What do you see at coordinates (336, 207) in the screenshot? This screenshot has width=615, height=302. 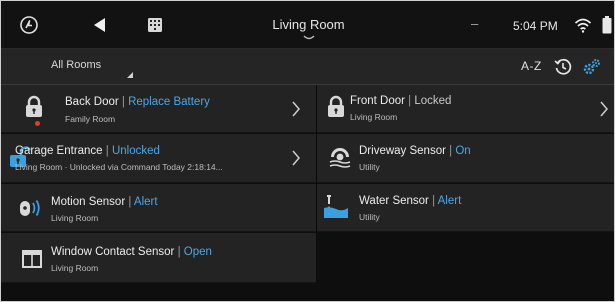 I see `water-sensor-icon` at bounding box center [336, 207].